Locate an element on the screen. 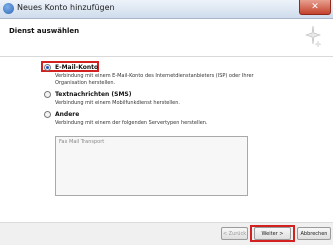 The height and width of the screenshot is (245, 333). option-sms-label: Textnachrichten (SMS) is located at coordinates (93, 94).